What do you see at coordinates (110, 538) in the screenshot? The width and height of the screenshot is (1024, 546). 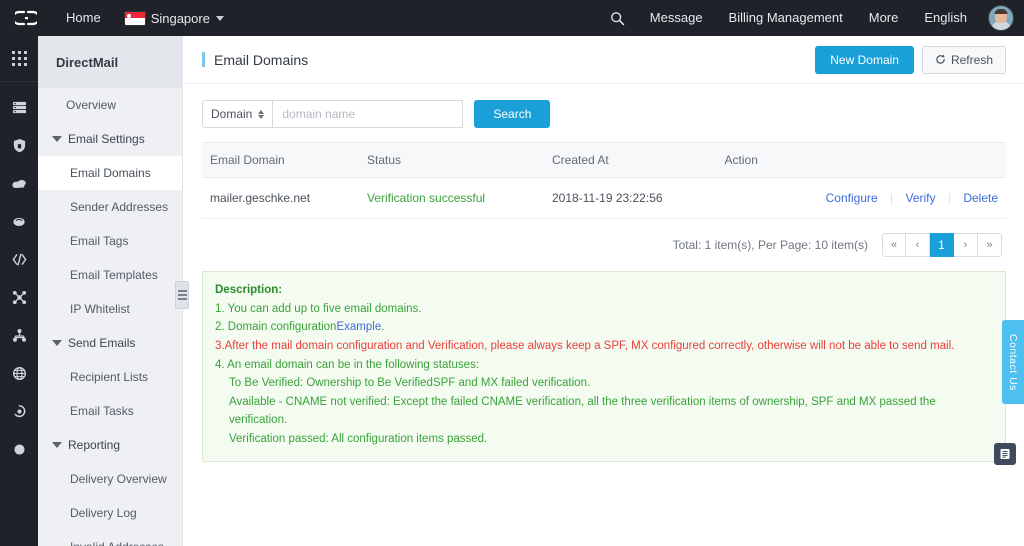 I see `sidebar-item-invalid-addresses: Invalid Addresses` at bounding box center [110, 538].